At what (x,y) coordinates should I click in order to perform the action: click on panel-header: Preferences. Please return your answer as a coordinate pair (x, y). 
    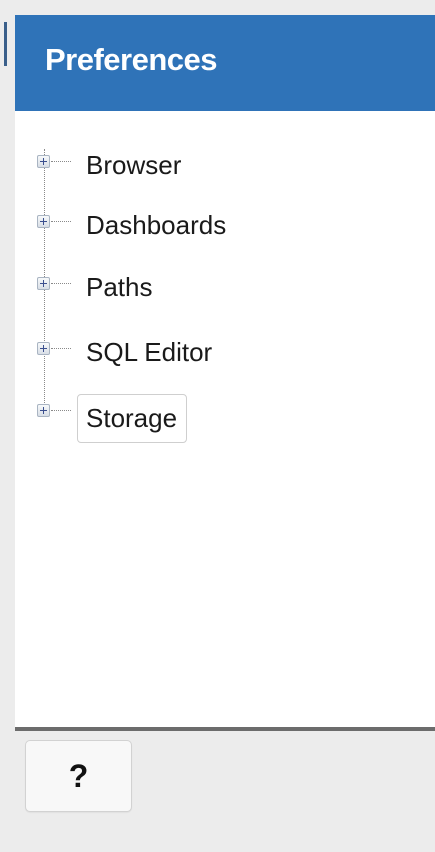
    Looking at the image, I should click on (225, 63).